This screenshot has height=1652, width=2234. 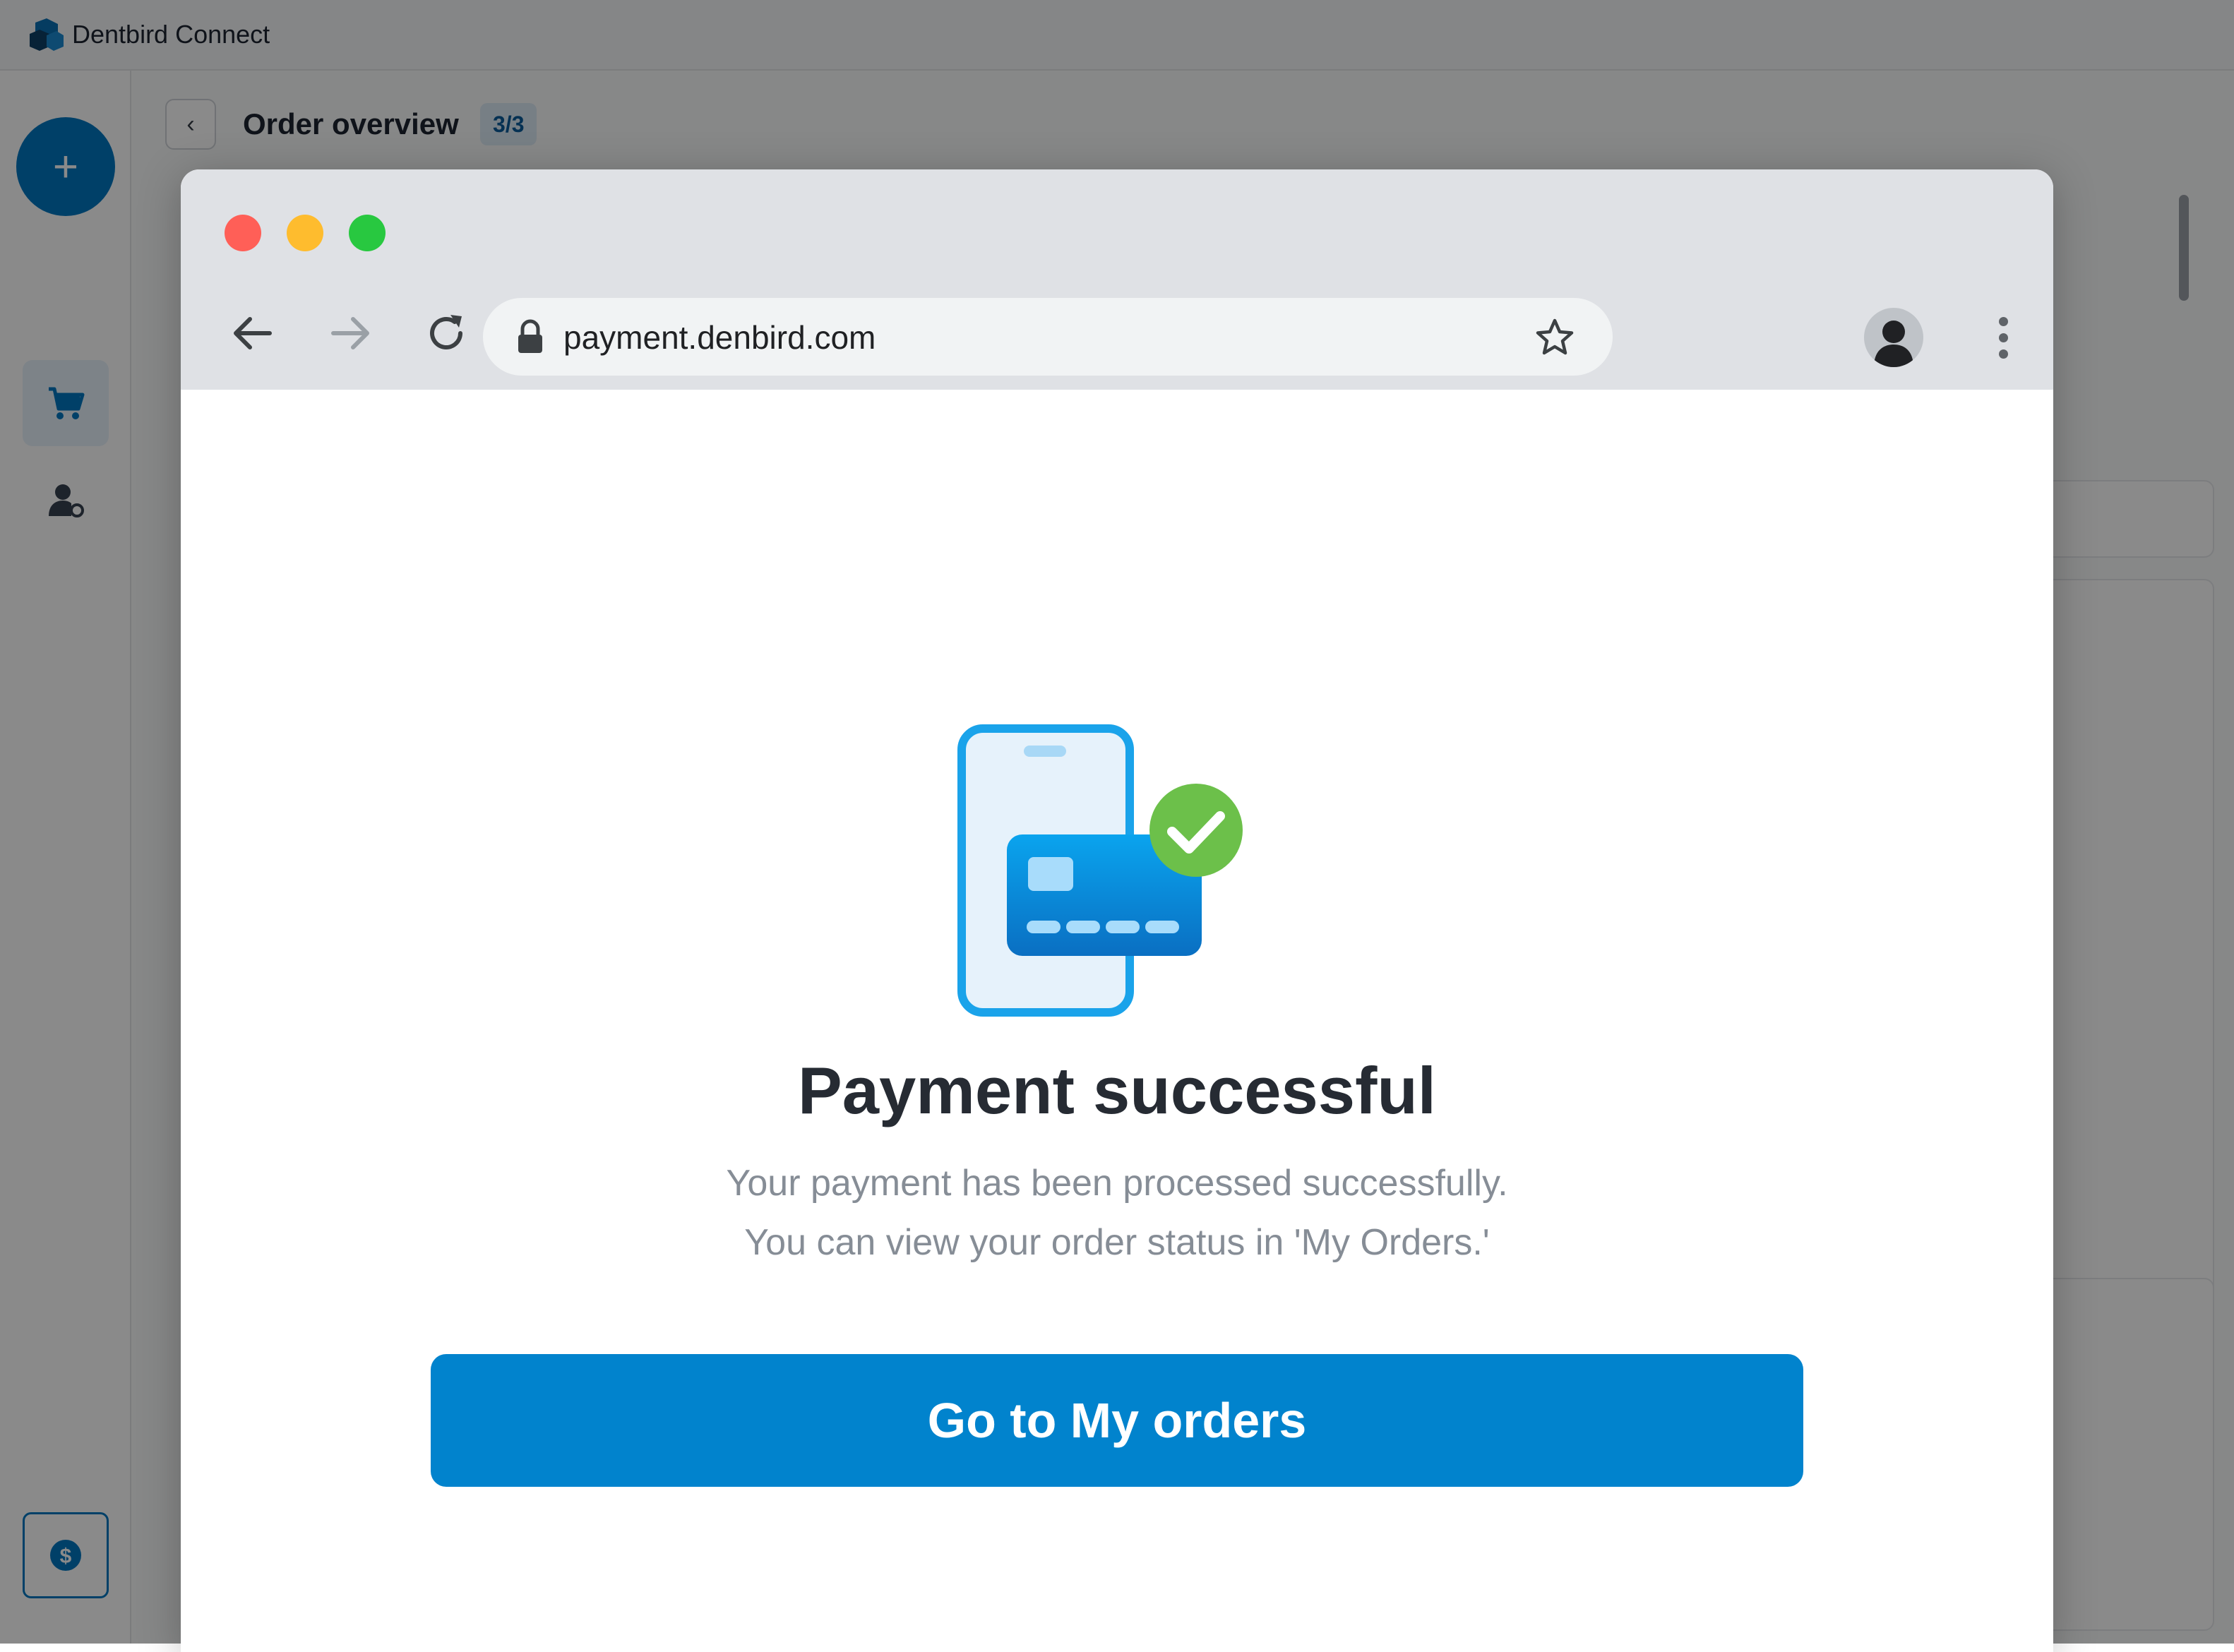 What do you see at coordinates (243, 233) in the screenshot?
I see `close-window-button` at bounding box center [243, 233].